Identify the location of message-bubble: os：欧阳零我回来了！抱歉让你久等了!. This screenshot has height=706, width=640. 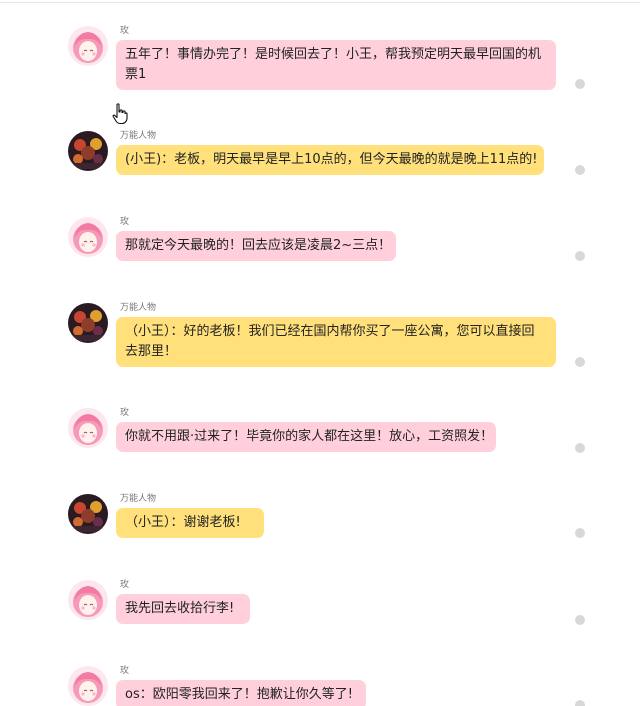
(241, 693).